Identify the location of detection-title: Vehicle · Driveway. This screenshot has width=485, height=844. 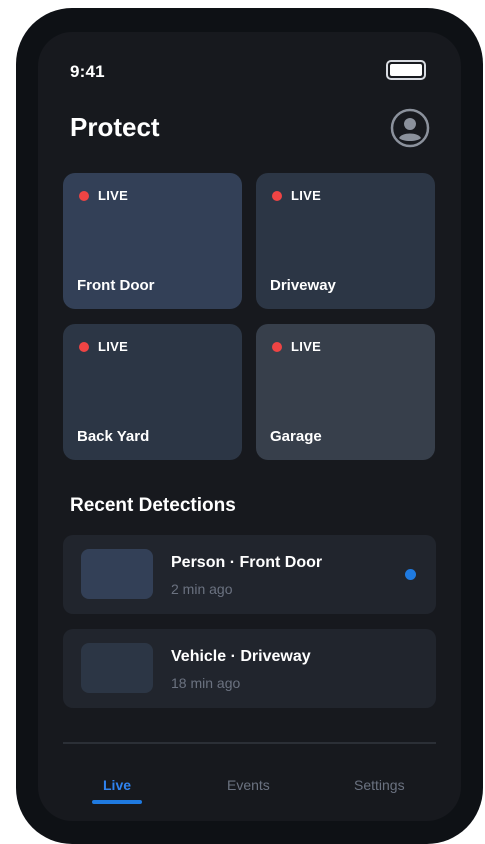
(241, 656).